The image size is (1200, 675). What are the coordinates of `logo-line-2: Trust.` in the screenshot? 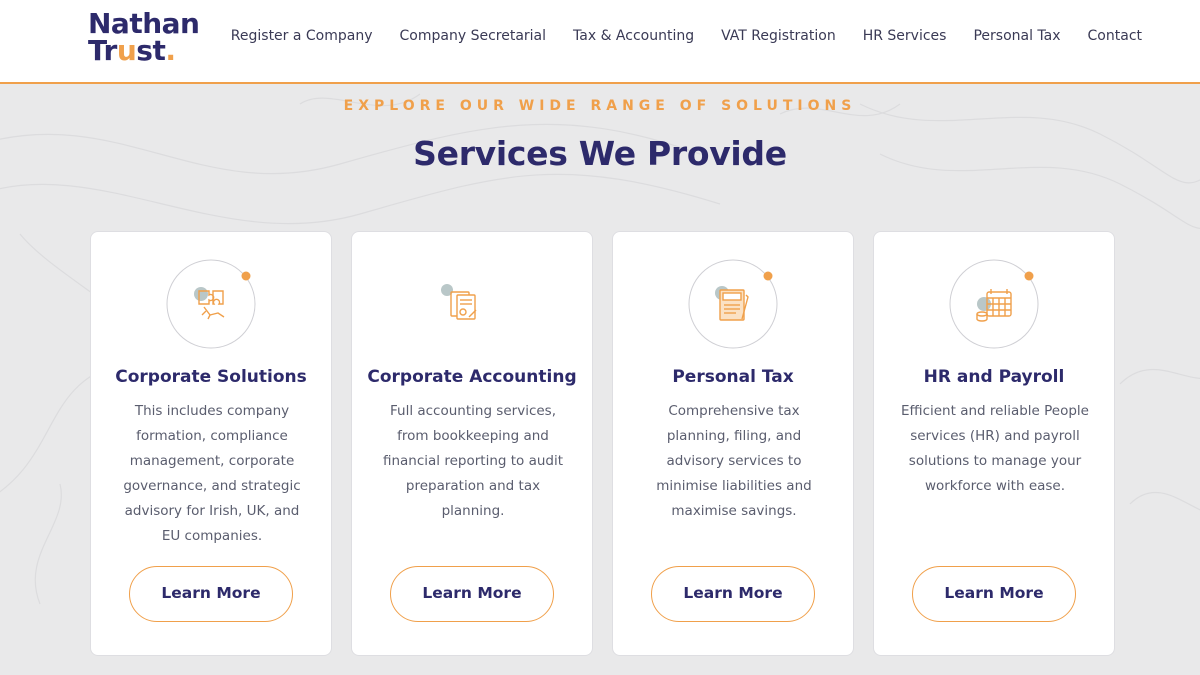 It's located at (143, 50).